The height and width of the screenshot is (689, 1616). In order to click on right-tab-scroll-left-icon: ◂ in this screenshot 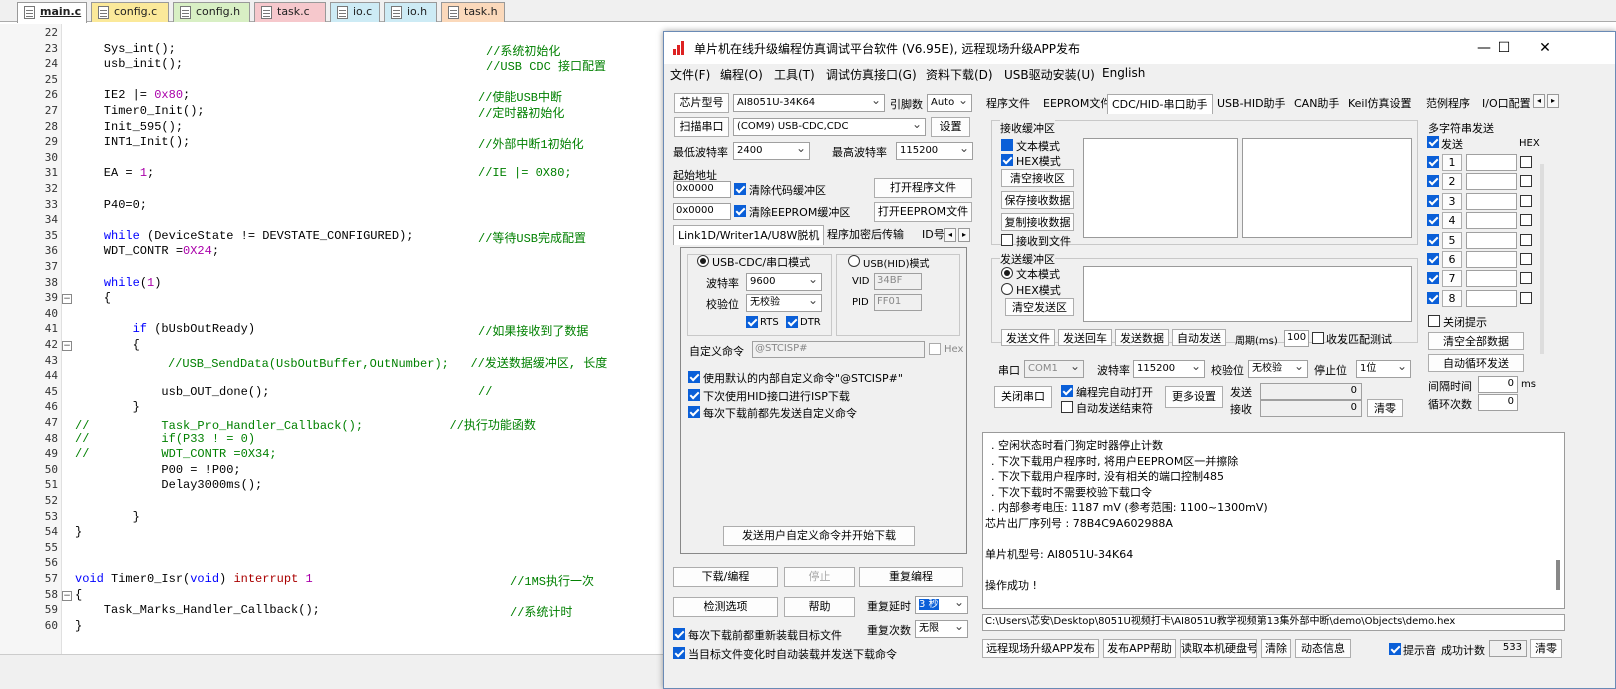, I will do `click(1539, 101)`.